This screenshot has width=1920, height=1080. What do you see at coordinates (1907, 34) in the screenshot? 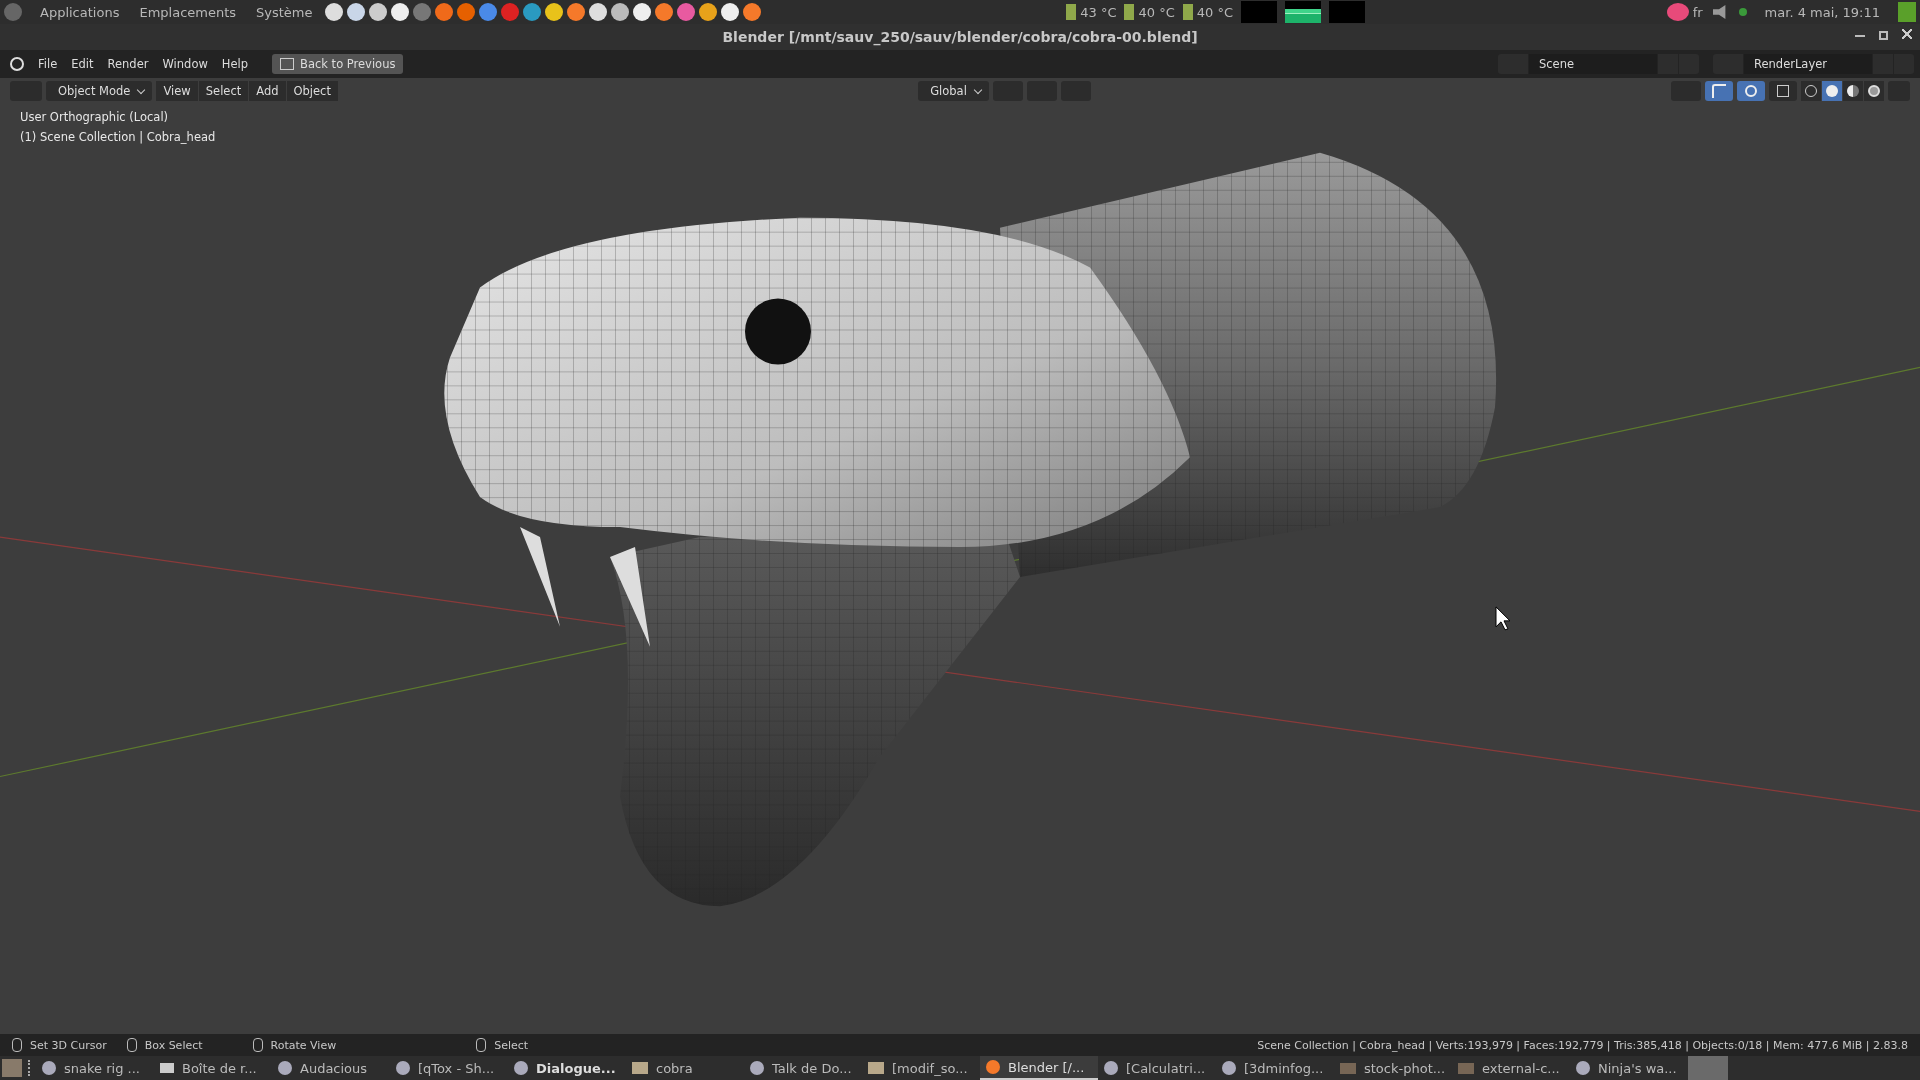
I see `close-button` at bounding box center [1907, 34].